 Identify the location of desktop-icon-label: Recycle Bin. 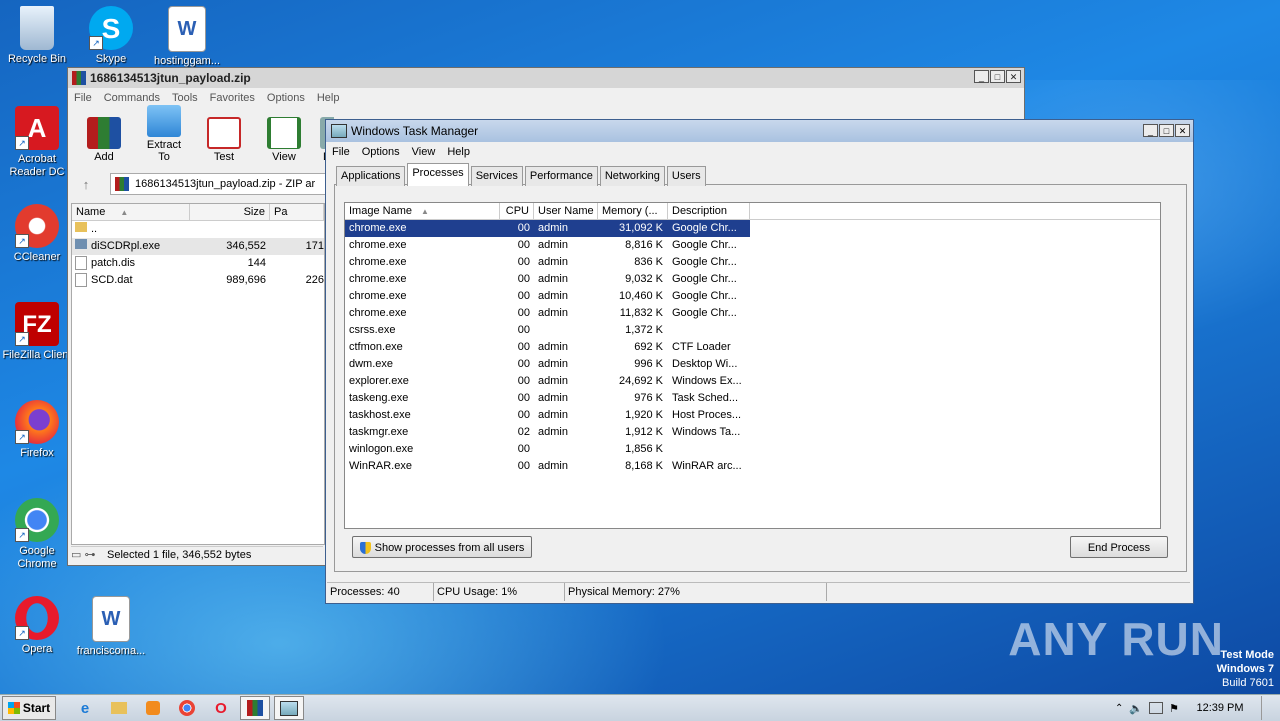
(37, 59).